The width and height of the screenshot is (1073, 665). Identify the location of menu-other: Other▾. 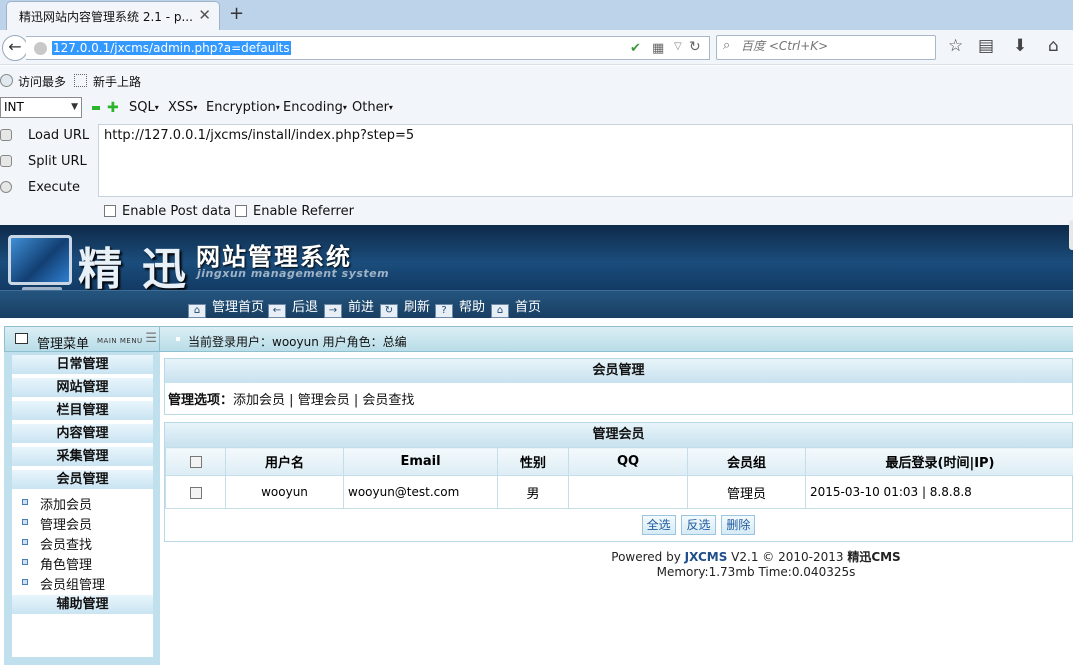
(372, 107).